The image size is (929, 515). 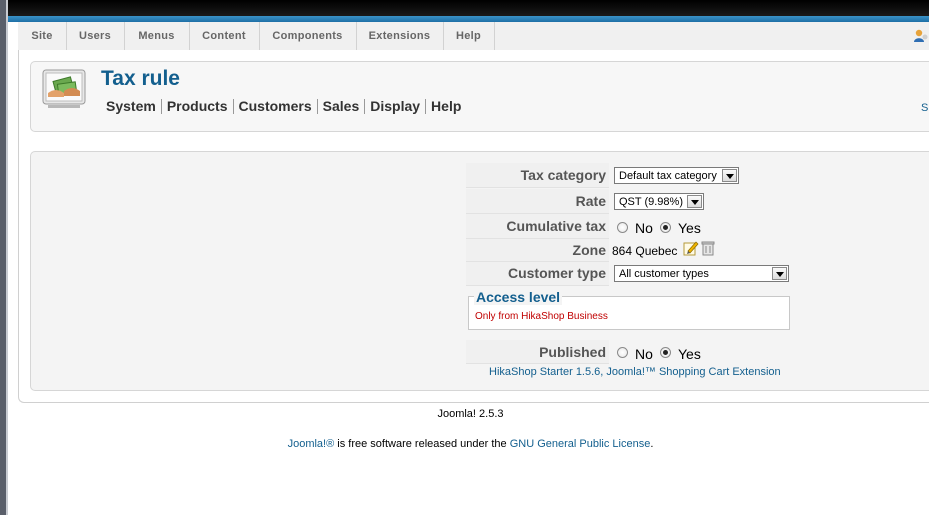 I want to click on tax-category-select: Default tax category, so click(x=676, y=175).